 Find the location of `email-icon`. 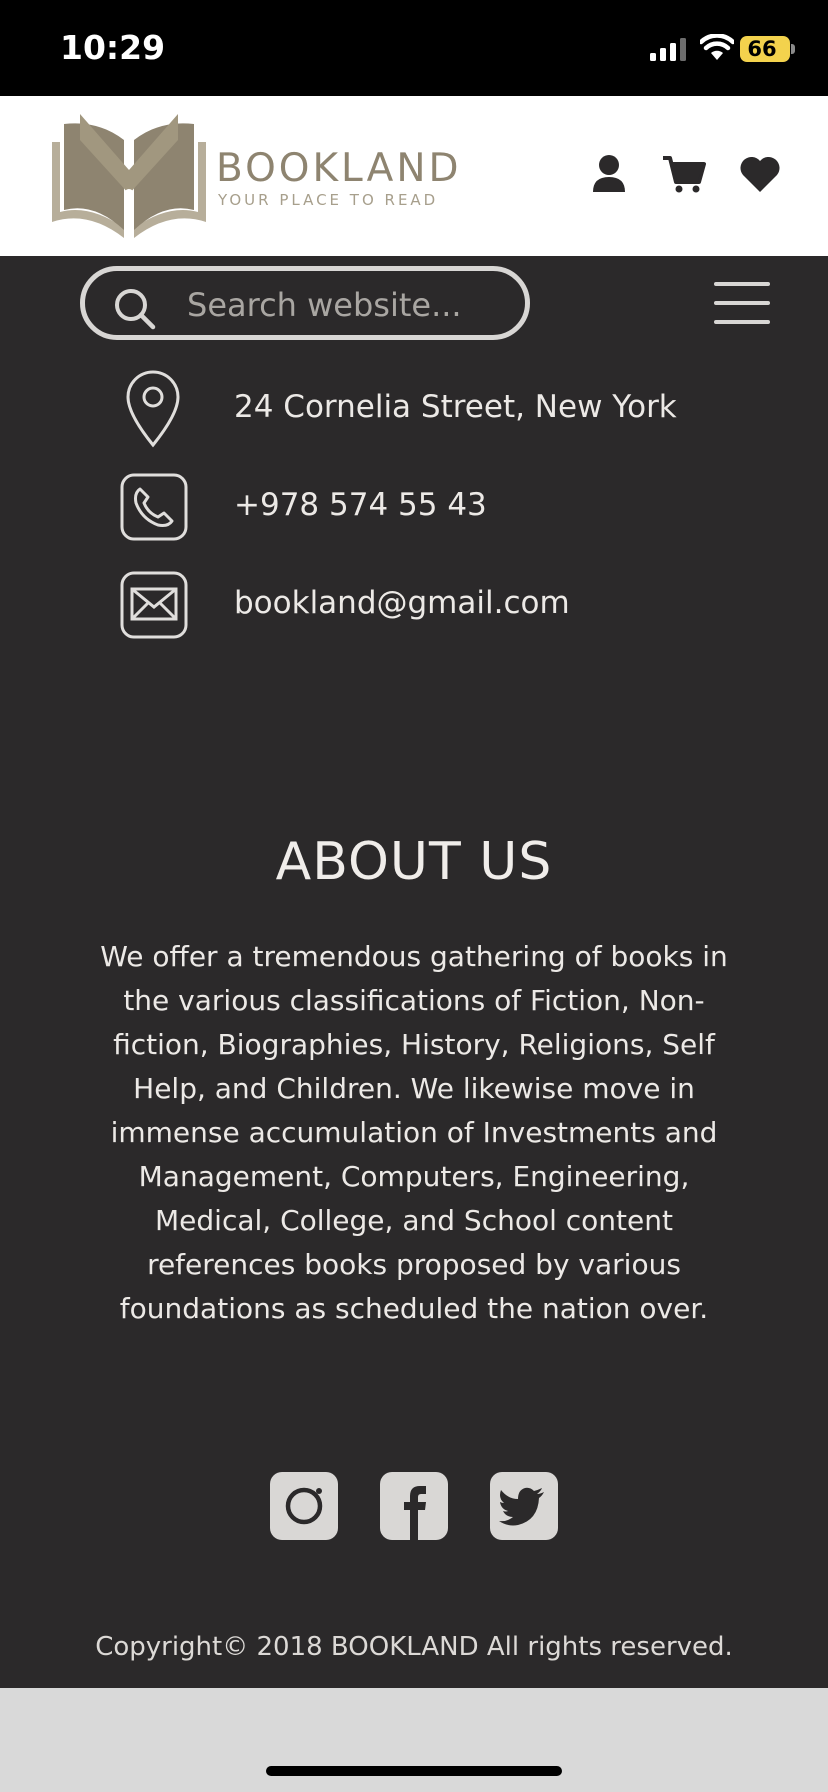

email-icon is located at coordinates (154, 605).